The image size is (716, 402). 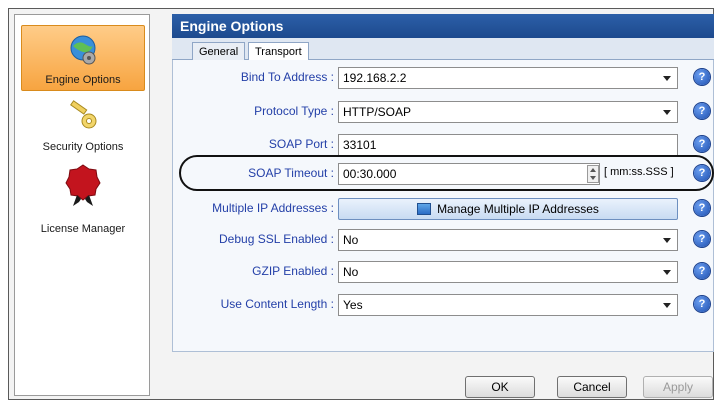 I want to click on row-gzip: GZIP Enabled : No ?, so click(x=443, y=272).